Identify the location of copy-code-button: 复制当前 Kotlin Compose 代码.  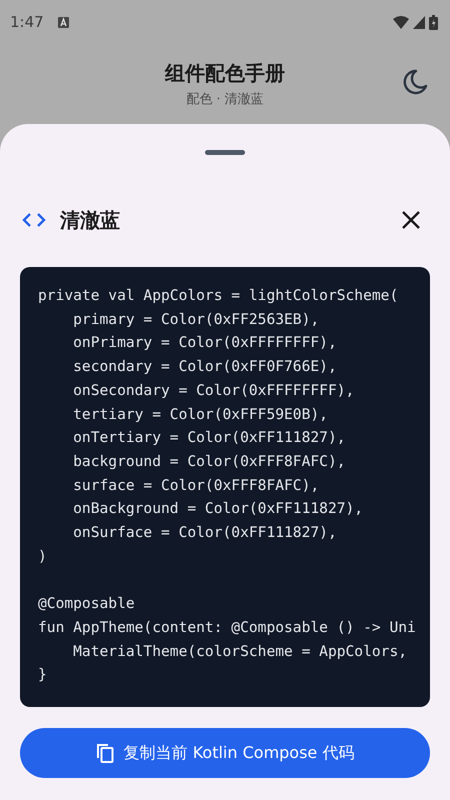
(225, 753).